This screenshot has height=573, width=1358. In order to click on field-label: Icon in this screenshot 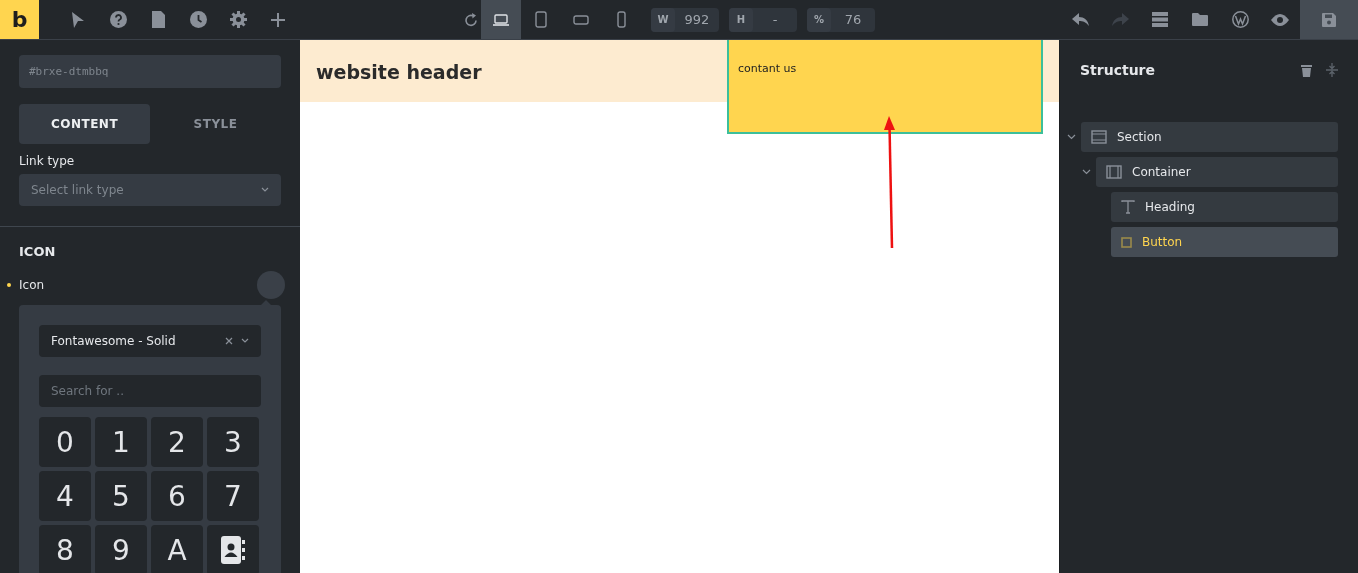, I will do `click(32, 285)`.